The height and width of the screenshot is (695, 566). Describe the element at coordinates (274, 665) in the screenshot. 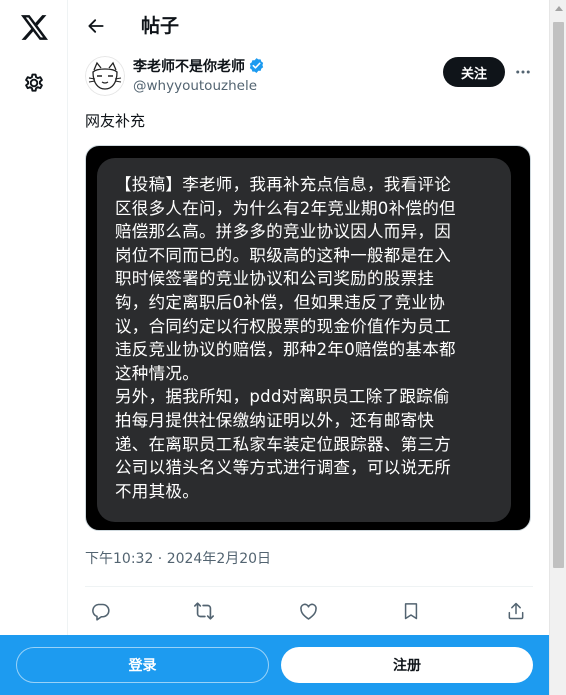

I see `login-prompt-bar: 登录 注册` at that location.